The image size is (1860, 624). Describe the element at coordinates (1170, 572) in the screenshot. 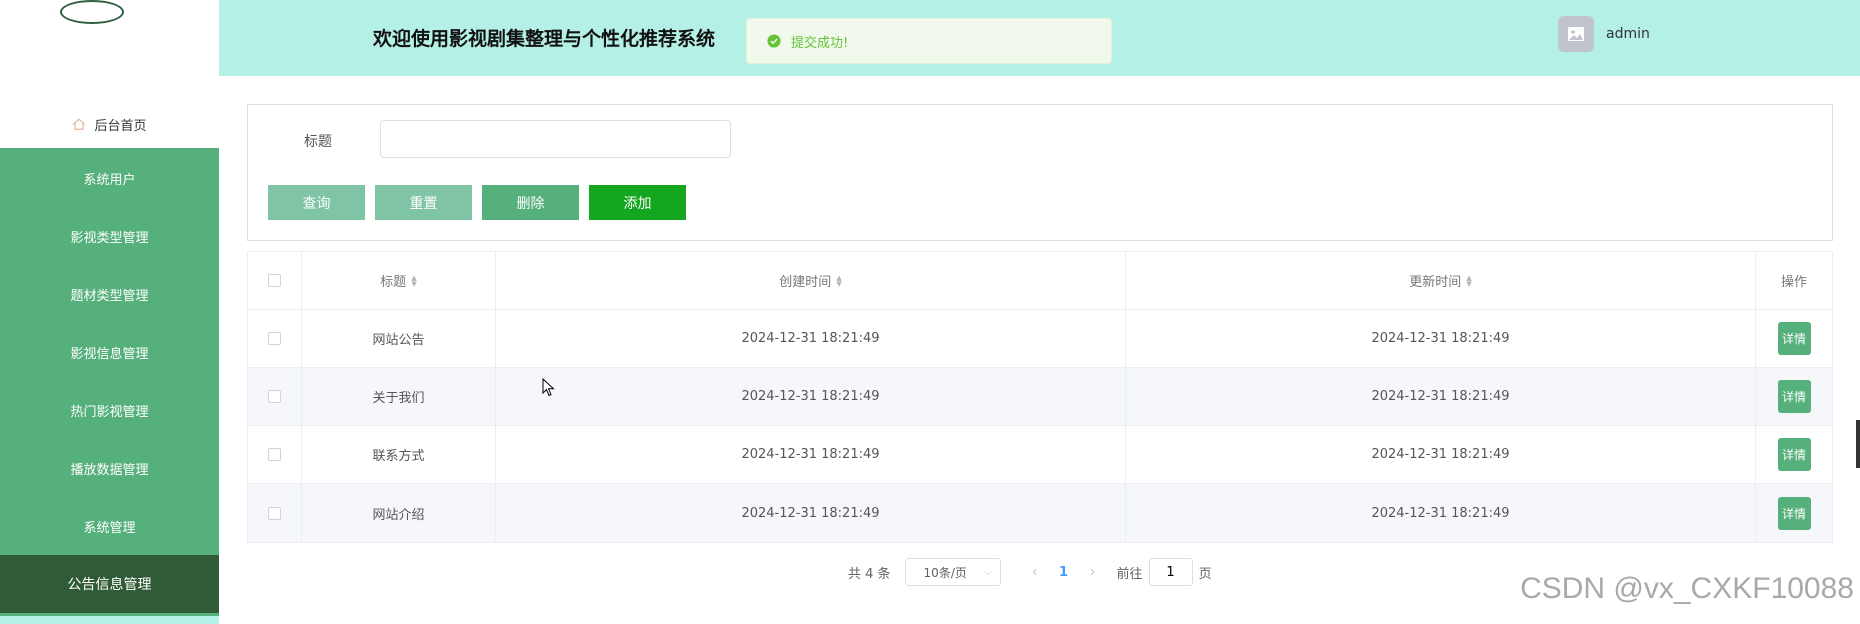

I see `goto-page-input` at that location.